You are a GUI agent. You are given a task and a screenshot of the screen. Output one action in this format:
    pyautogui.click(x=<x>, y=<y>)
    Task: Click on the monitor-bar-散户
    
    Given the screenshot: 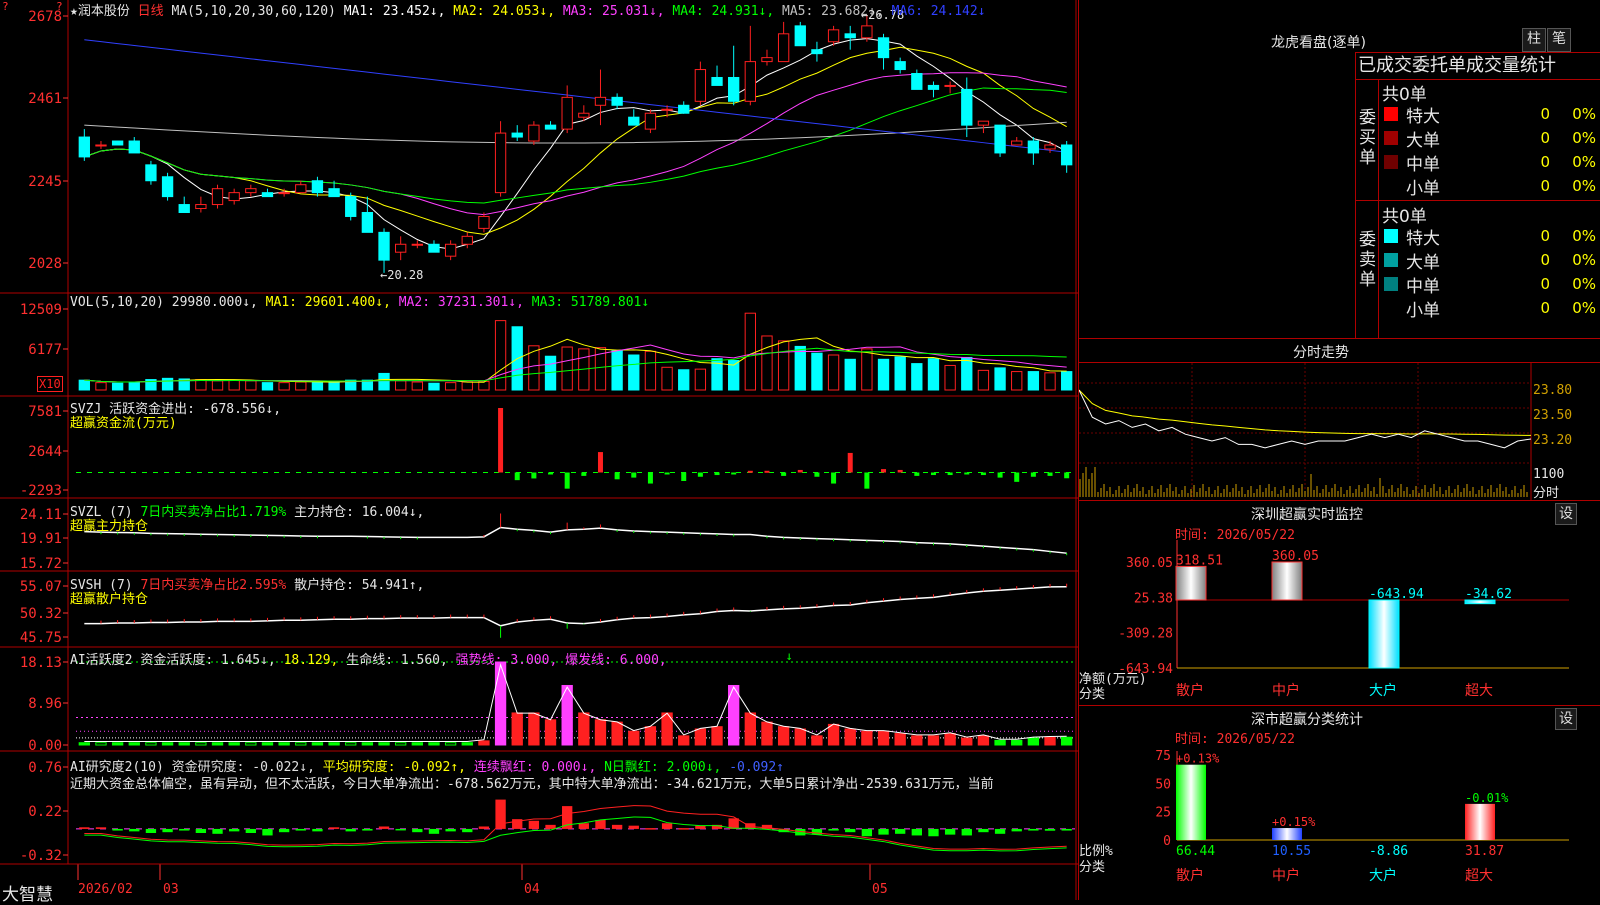 What is the action you would take?
    pyautogui.click(x=1191, y=583)
    